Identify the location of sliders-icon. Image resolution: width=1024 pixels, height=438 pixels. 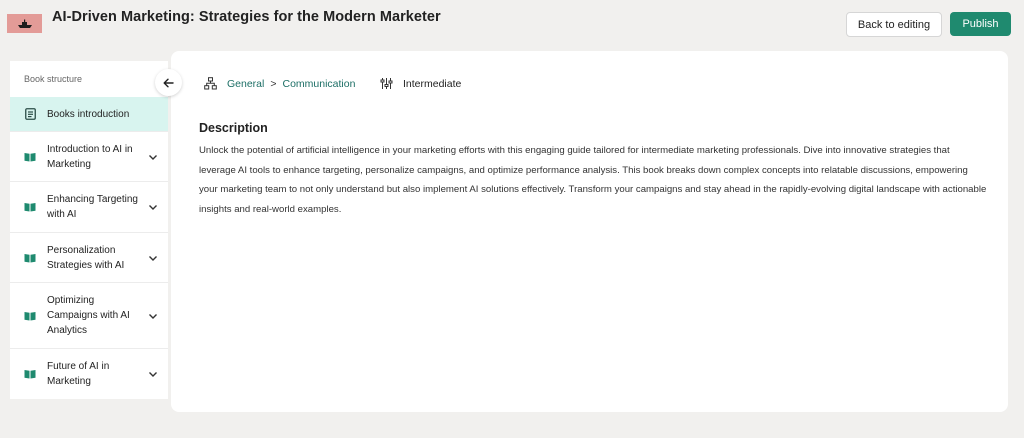
(386, 83).